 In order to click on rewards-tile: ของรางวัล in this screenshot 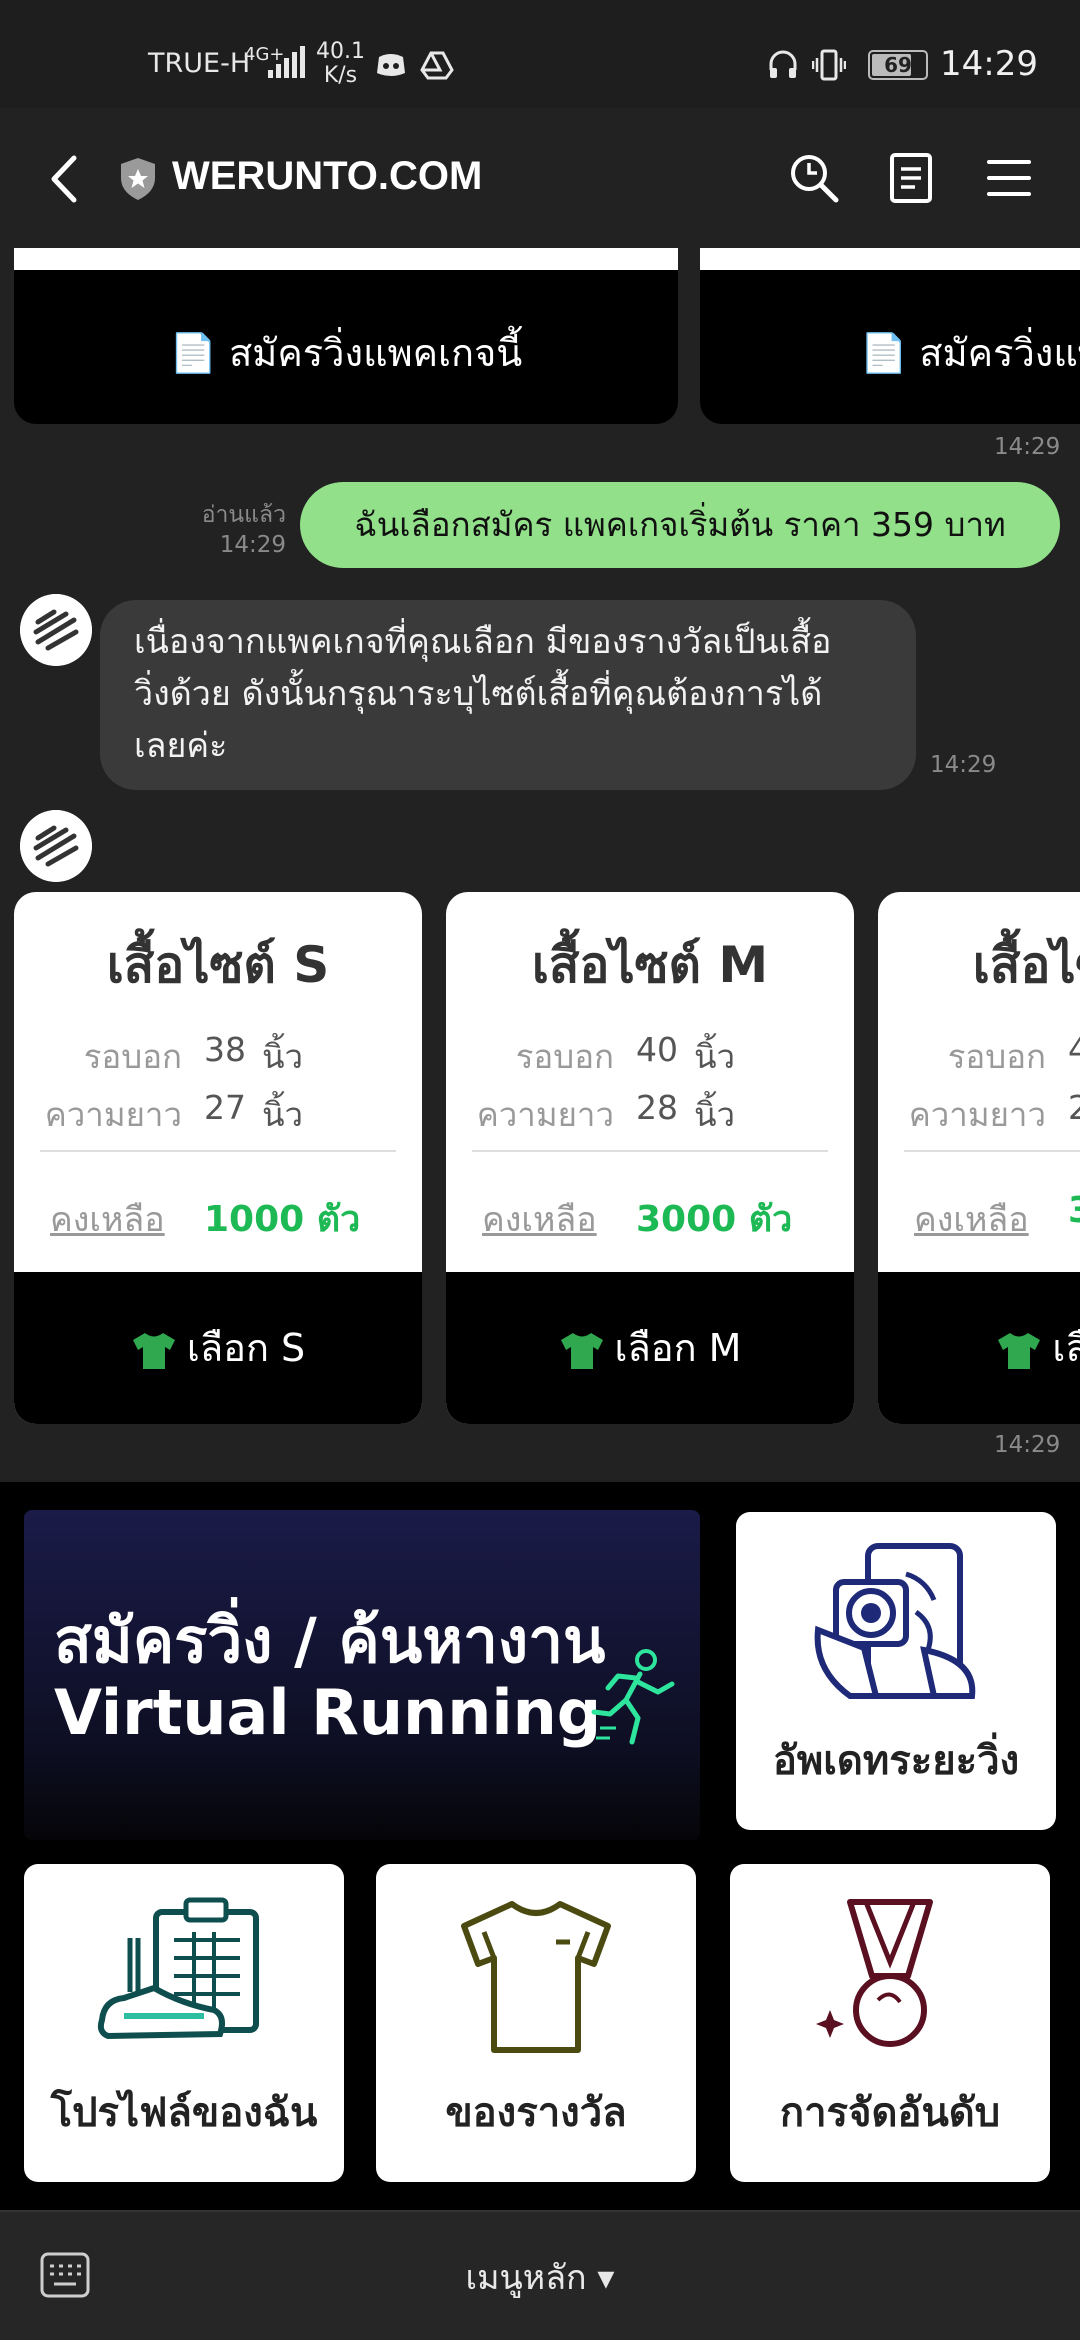, I will do `click(536, 2023)`.